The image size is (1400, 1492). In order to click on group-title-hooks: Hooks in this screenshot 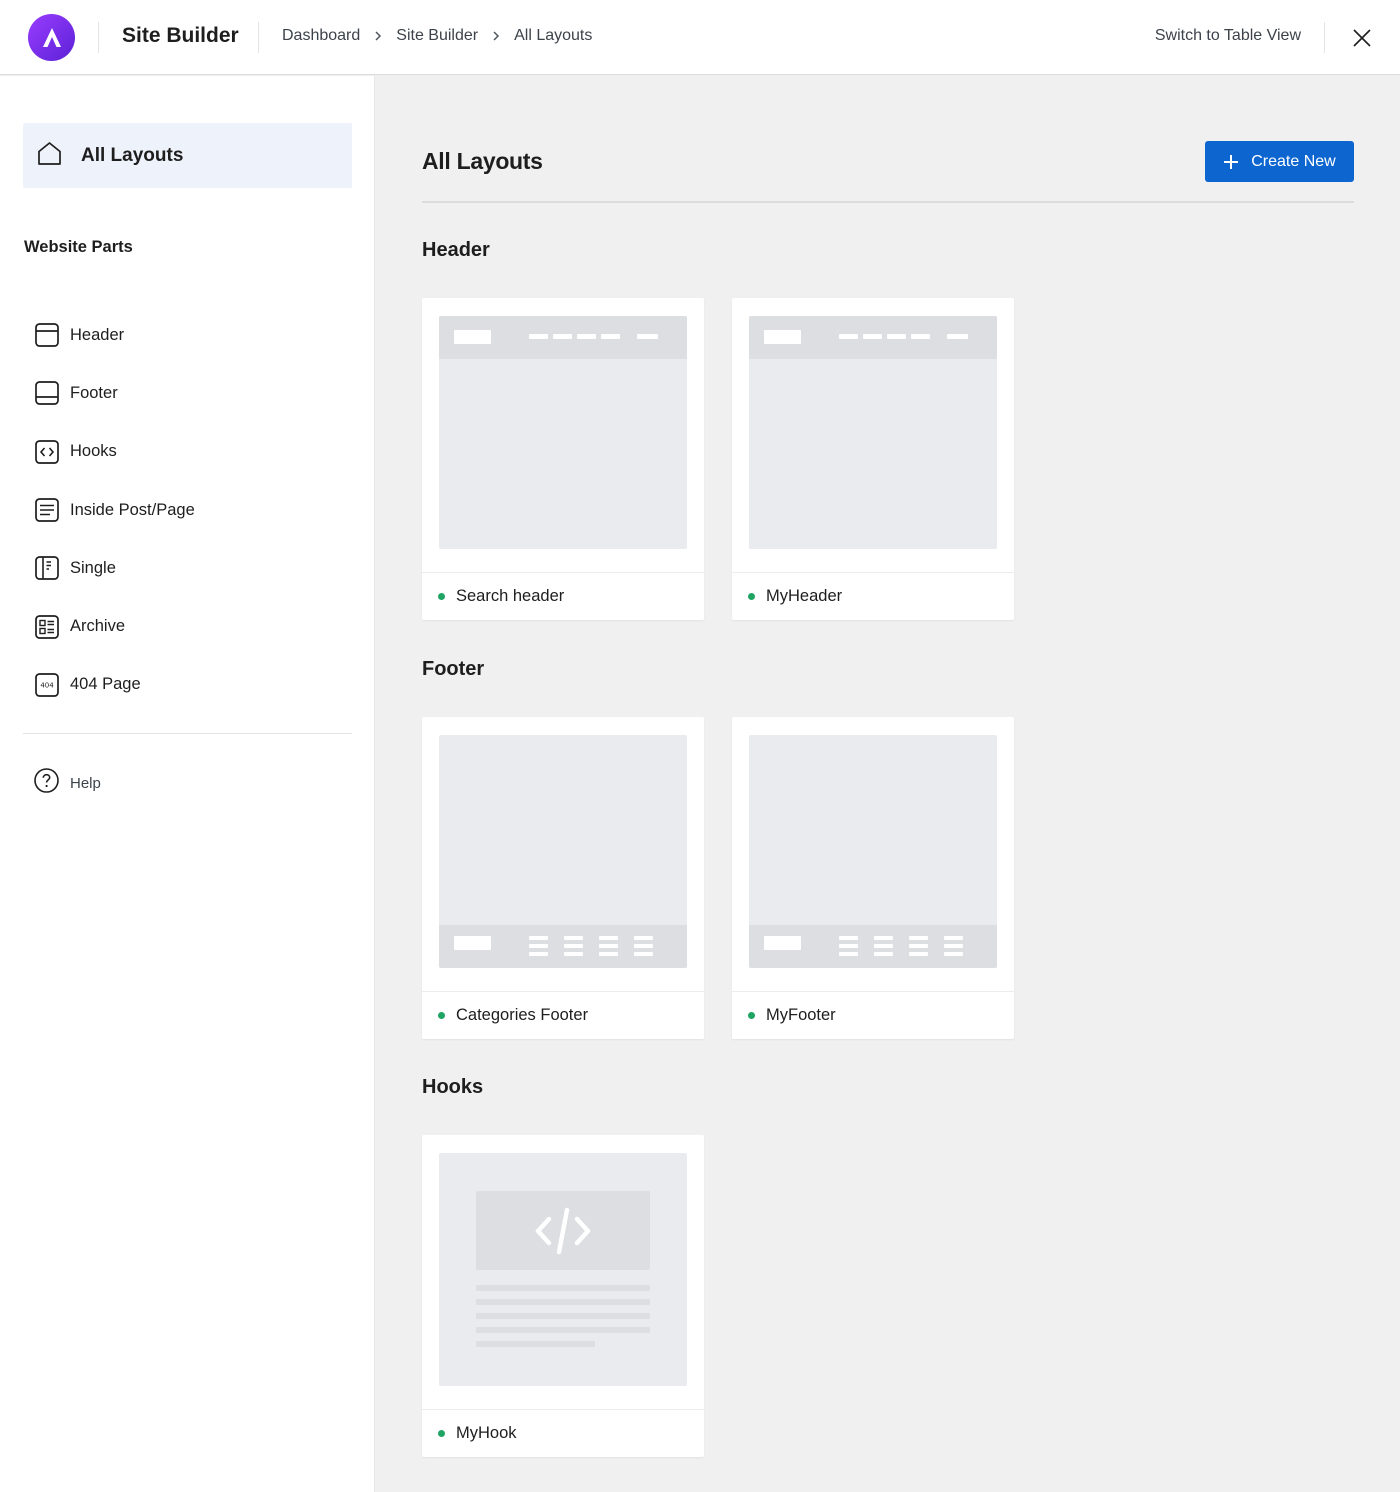, I will do `click(453, 1087)`.